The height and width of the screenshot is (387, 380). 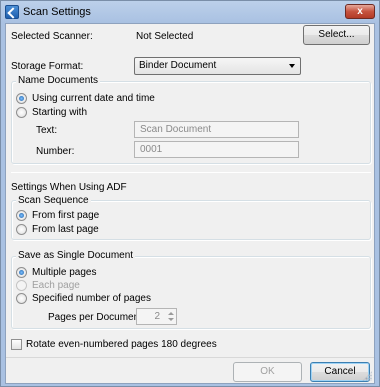 I want to click on pages-per-document-stepper: 2, so click(x=156, y=316).